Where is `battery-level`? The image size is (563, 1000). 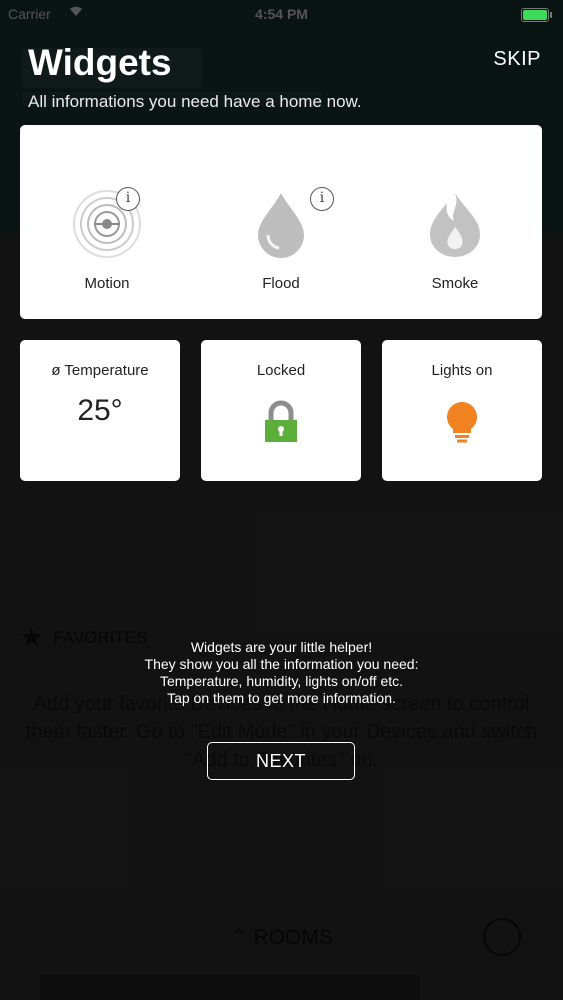 battery-level is located at coordinates (535, 15).